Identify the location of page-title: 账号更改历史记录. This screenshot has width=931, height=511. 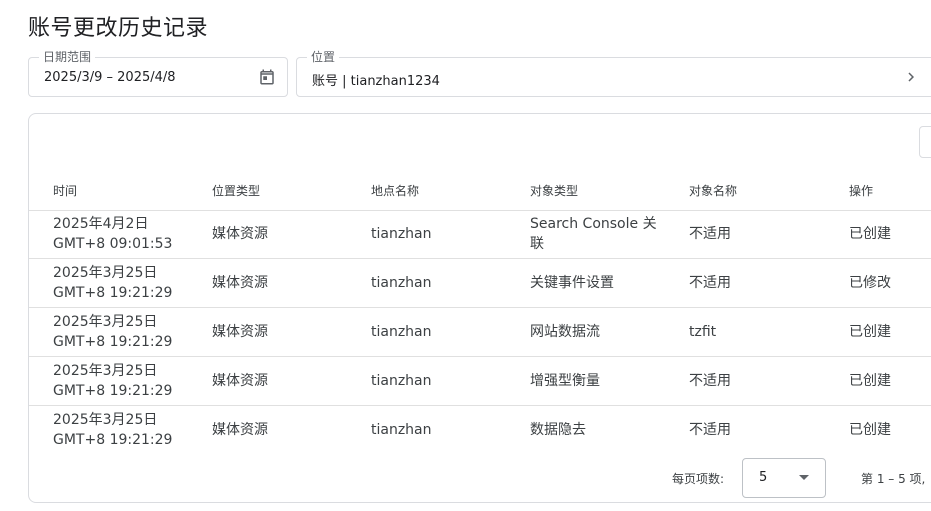
(118, 28).